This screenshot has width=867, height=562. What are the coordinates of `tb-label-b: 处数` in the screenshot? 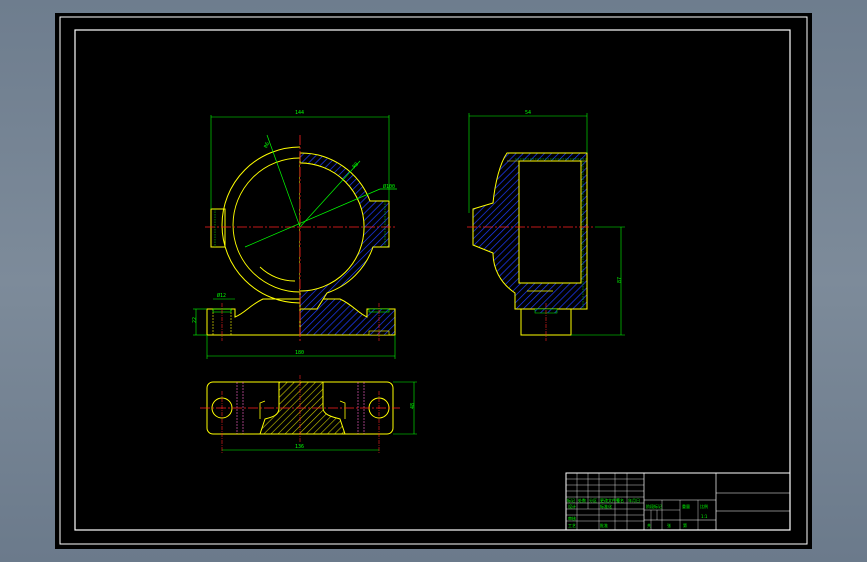 It's located at (582, 500).